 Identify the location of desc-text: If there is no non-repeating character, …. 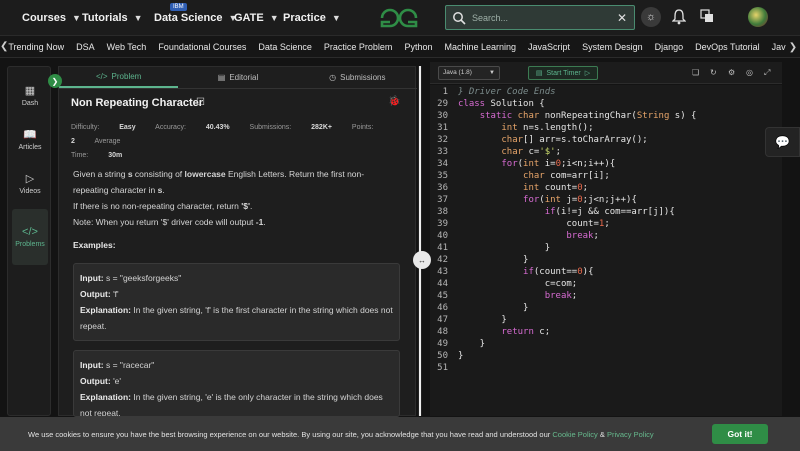
(157, 206).